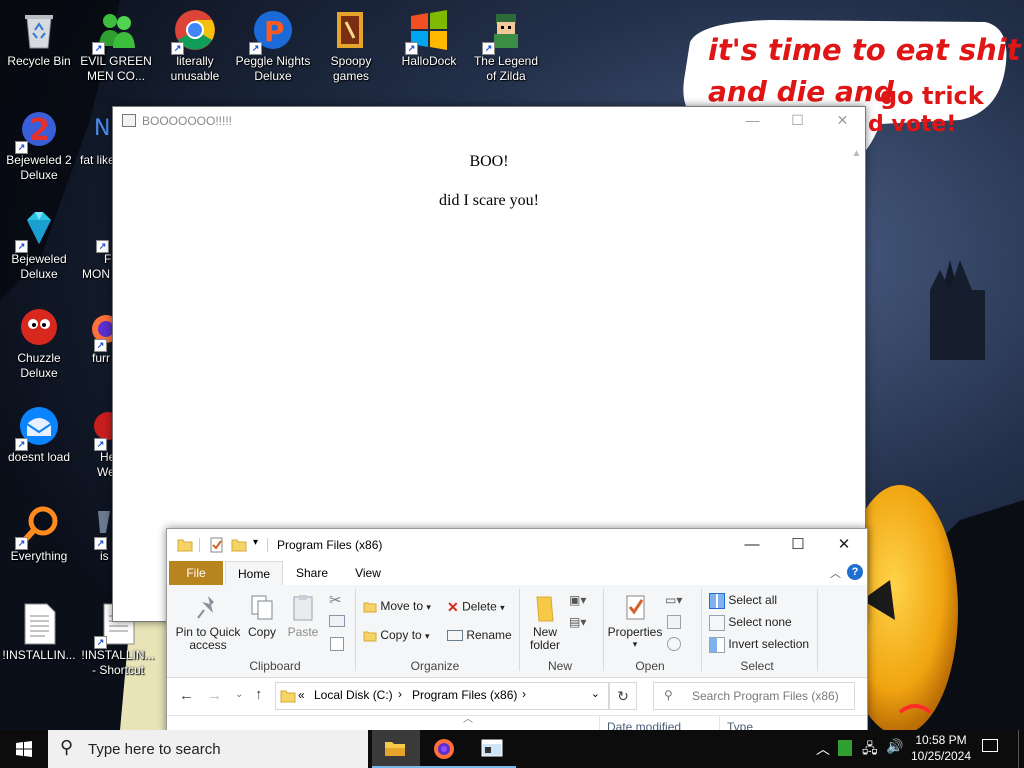  I want to click on desktop-icon-furr: ↗ furr, so click(97, 335).